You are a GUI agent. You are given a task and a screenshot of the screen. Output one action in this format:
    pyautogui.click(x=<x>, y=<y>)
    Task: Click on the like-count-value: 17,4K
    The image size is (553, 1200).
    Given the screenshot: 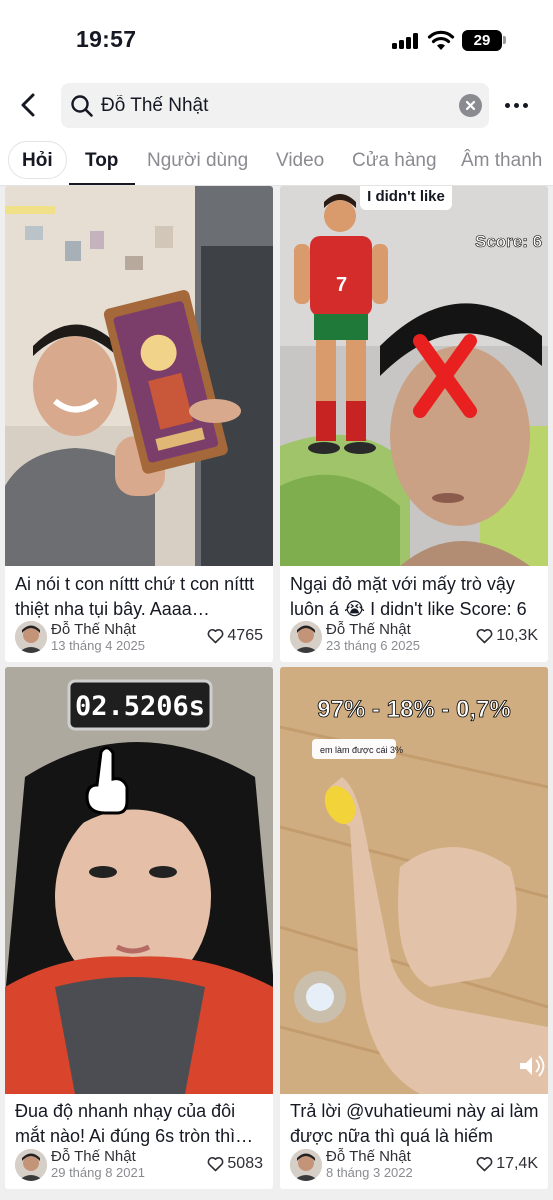 What is the action you would take?
    pyautogui.click(x=517, y=1163)
    